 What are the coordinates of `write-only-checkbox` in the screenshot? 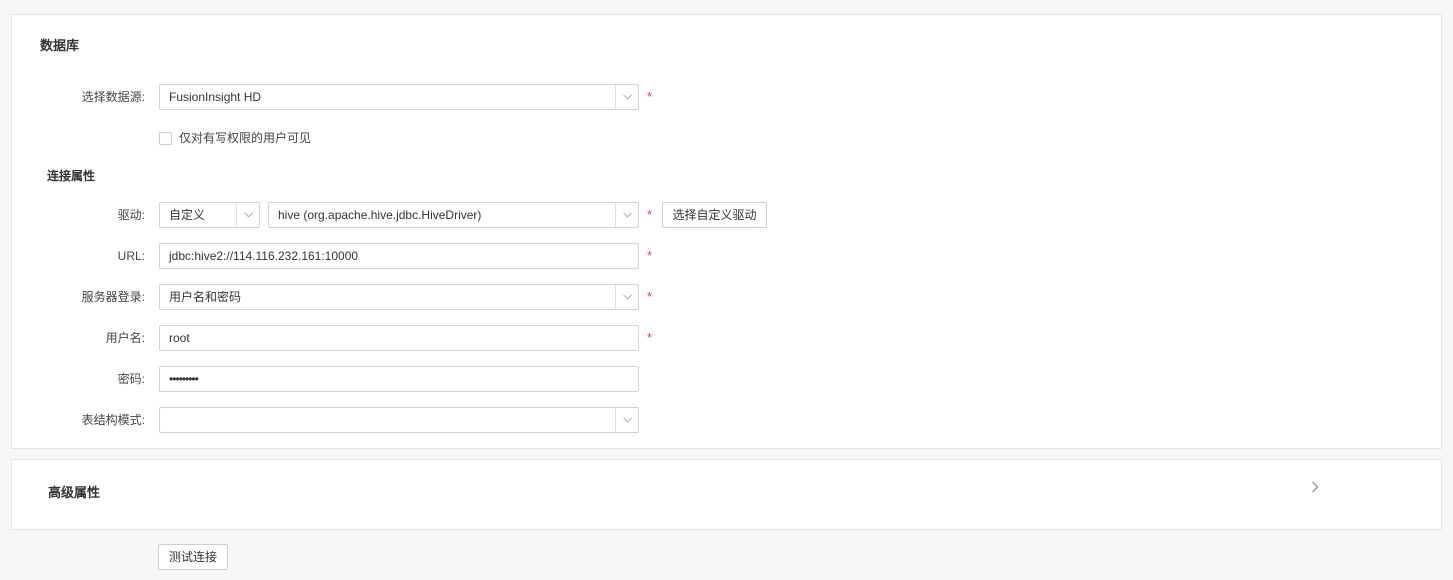 It's located at (165, 138).